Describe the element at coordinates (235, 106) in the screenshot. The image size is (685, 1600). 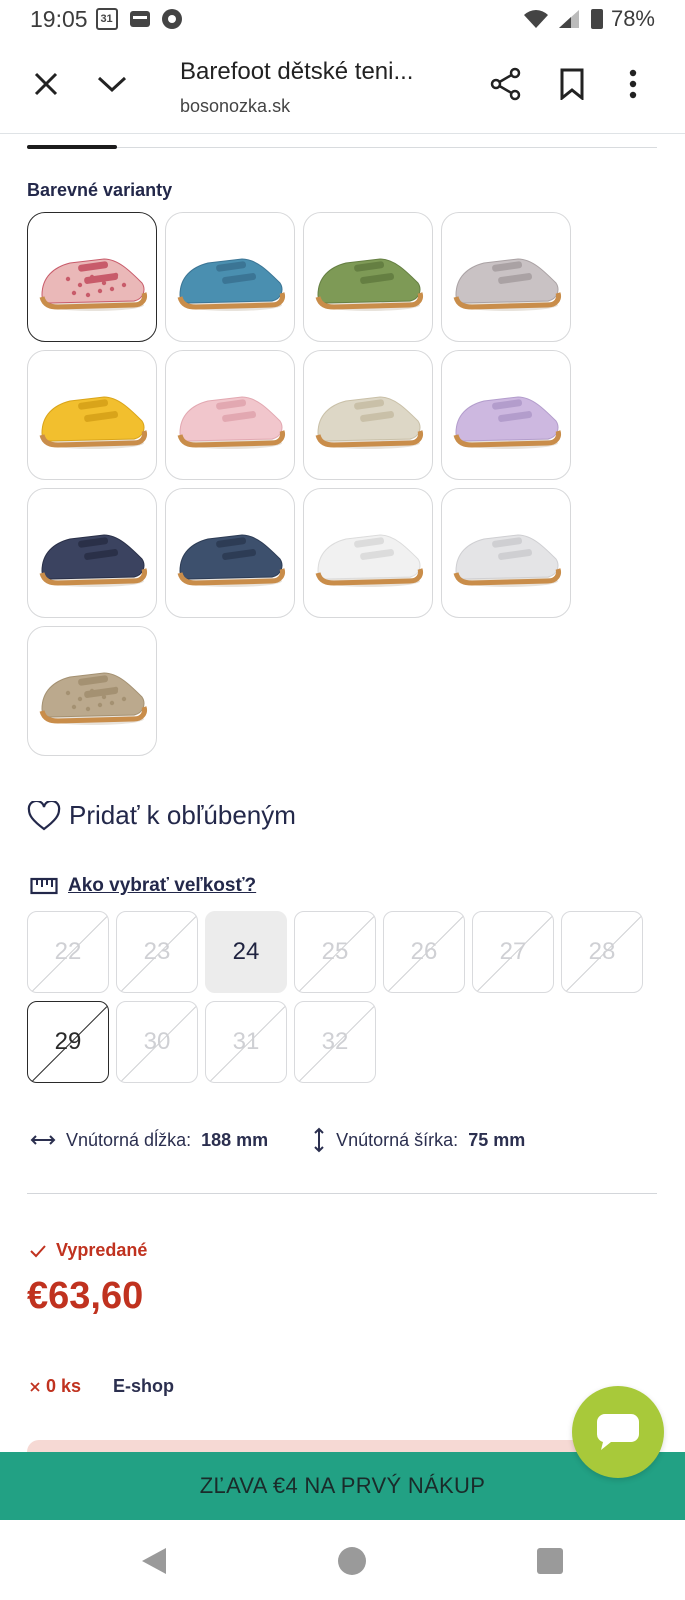
I see `page-url: bosonozka.sk` at that location.